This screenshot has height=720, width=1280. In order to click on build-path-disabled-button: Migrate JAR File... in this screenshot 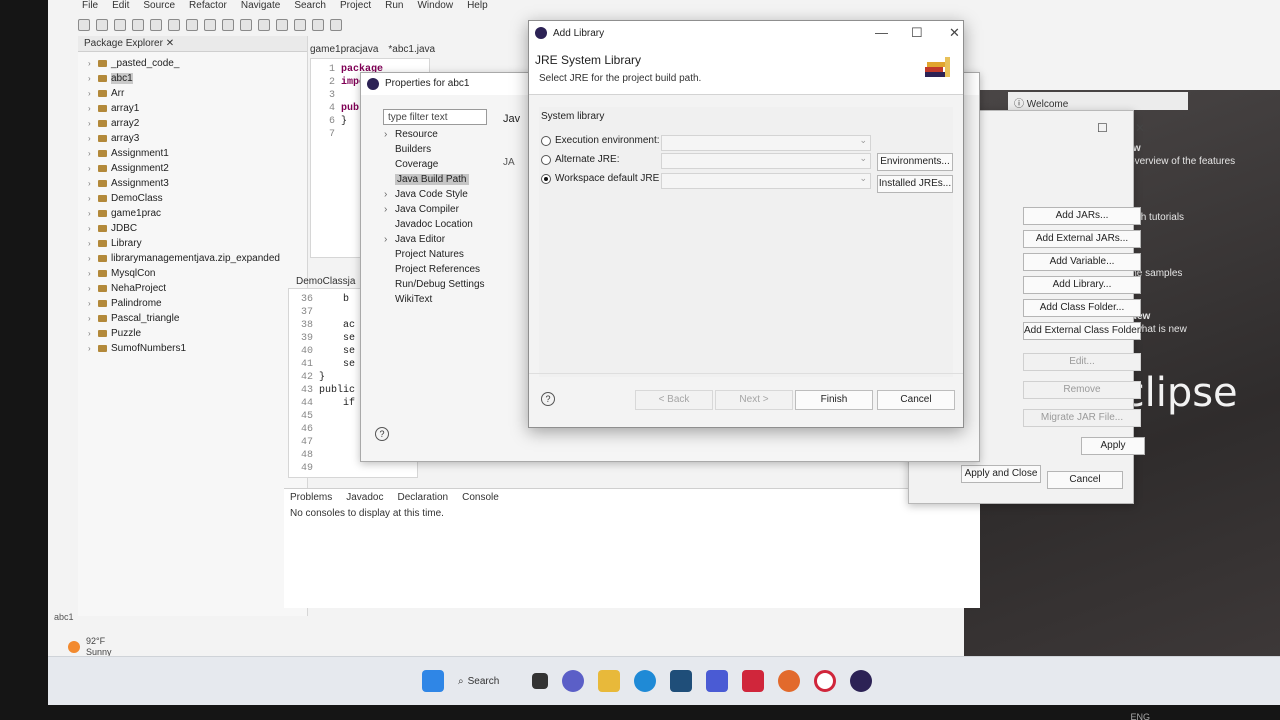, I will do `click(1082, 418)`.